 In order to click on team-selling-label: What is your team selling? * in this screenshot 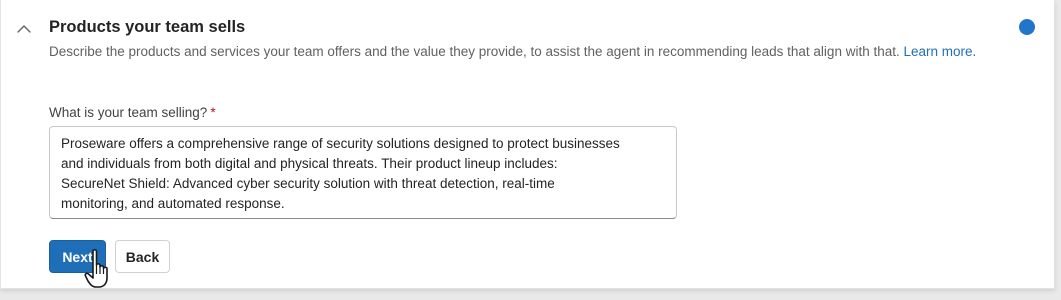, I will do `click(132, 112)`.